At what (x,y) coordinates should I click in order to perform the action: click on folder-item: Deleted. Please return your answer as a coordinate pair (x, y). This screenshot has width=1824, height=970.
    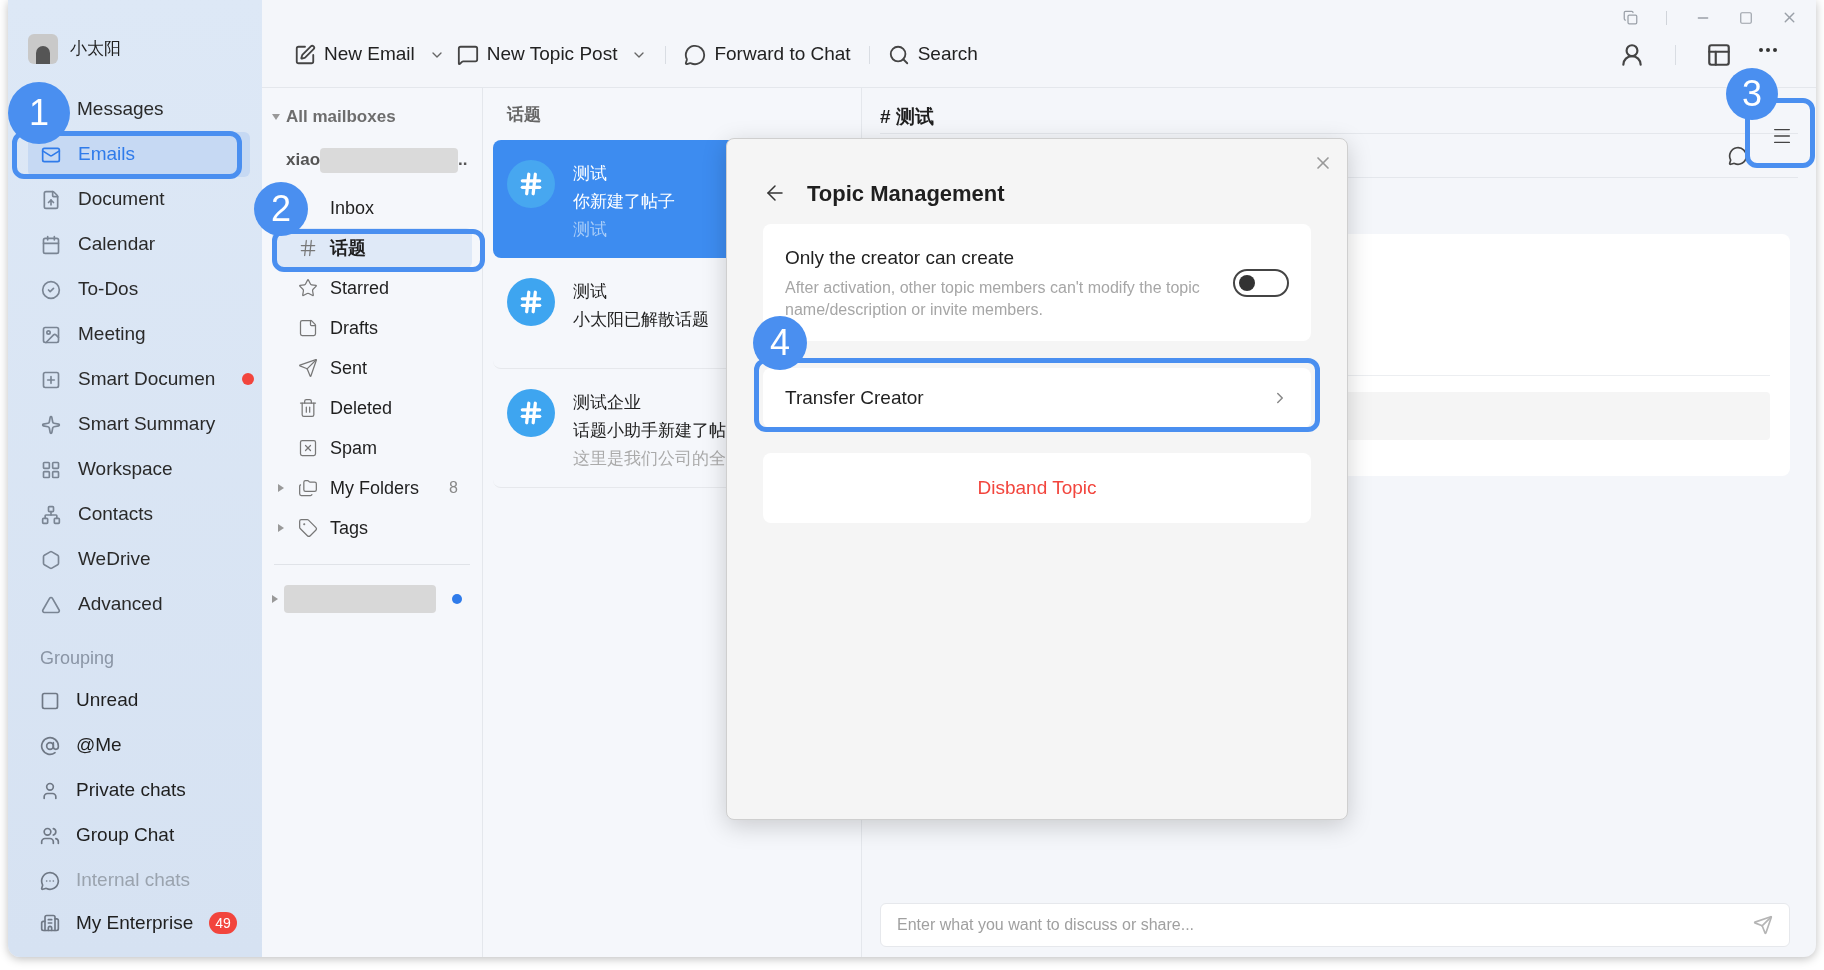
    Looking at the image, I should click on (372, 408).